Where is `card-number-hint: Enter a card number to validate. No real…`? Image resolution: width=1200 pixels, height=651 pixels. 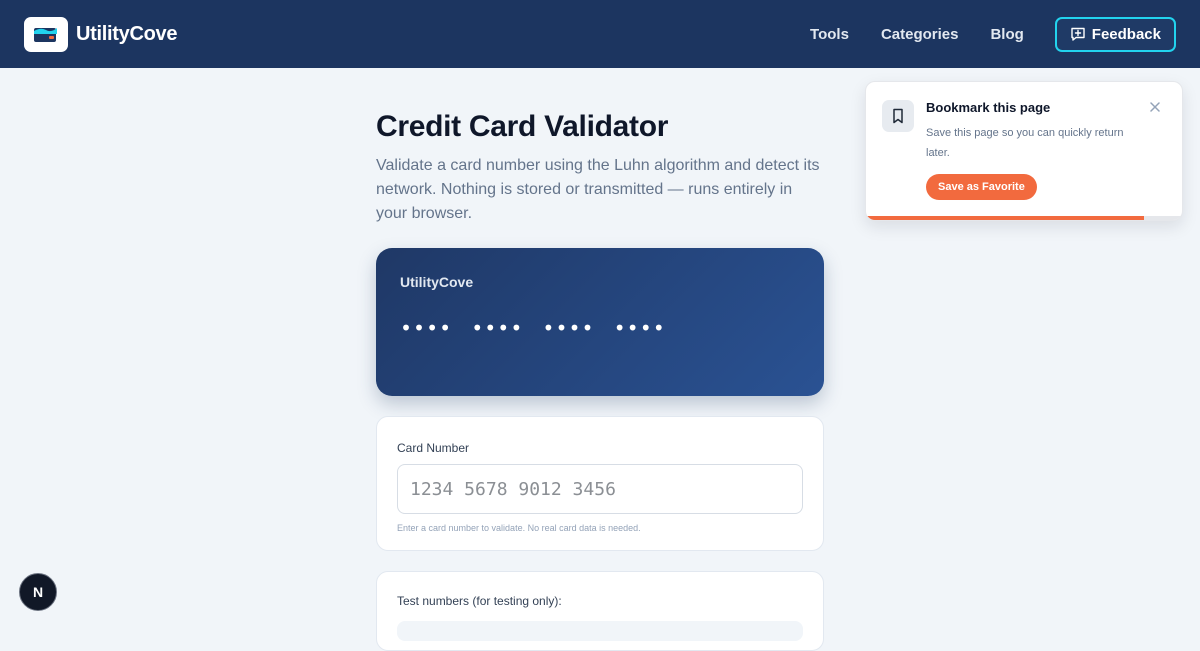 card-number-hint: Enter a card number to validate. No real… is located at coordinates (519, 528).